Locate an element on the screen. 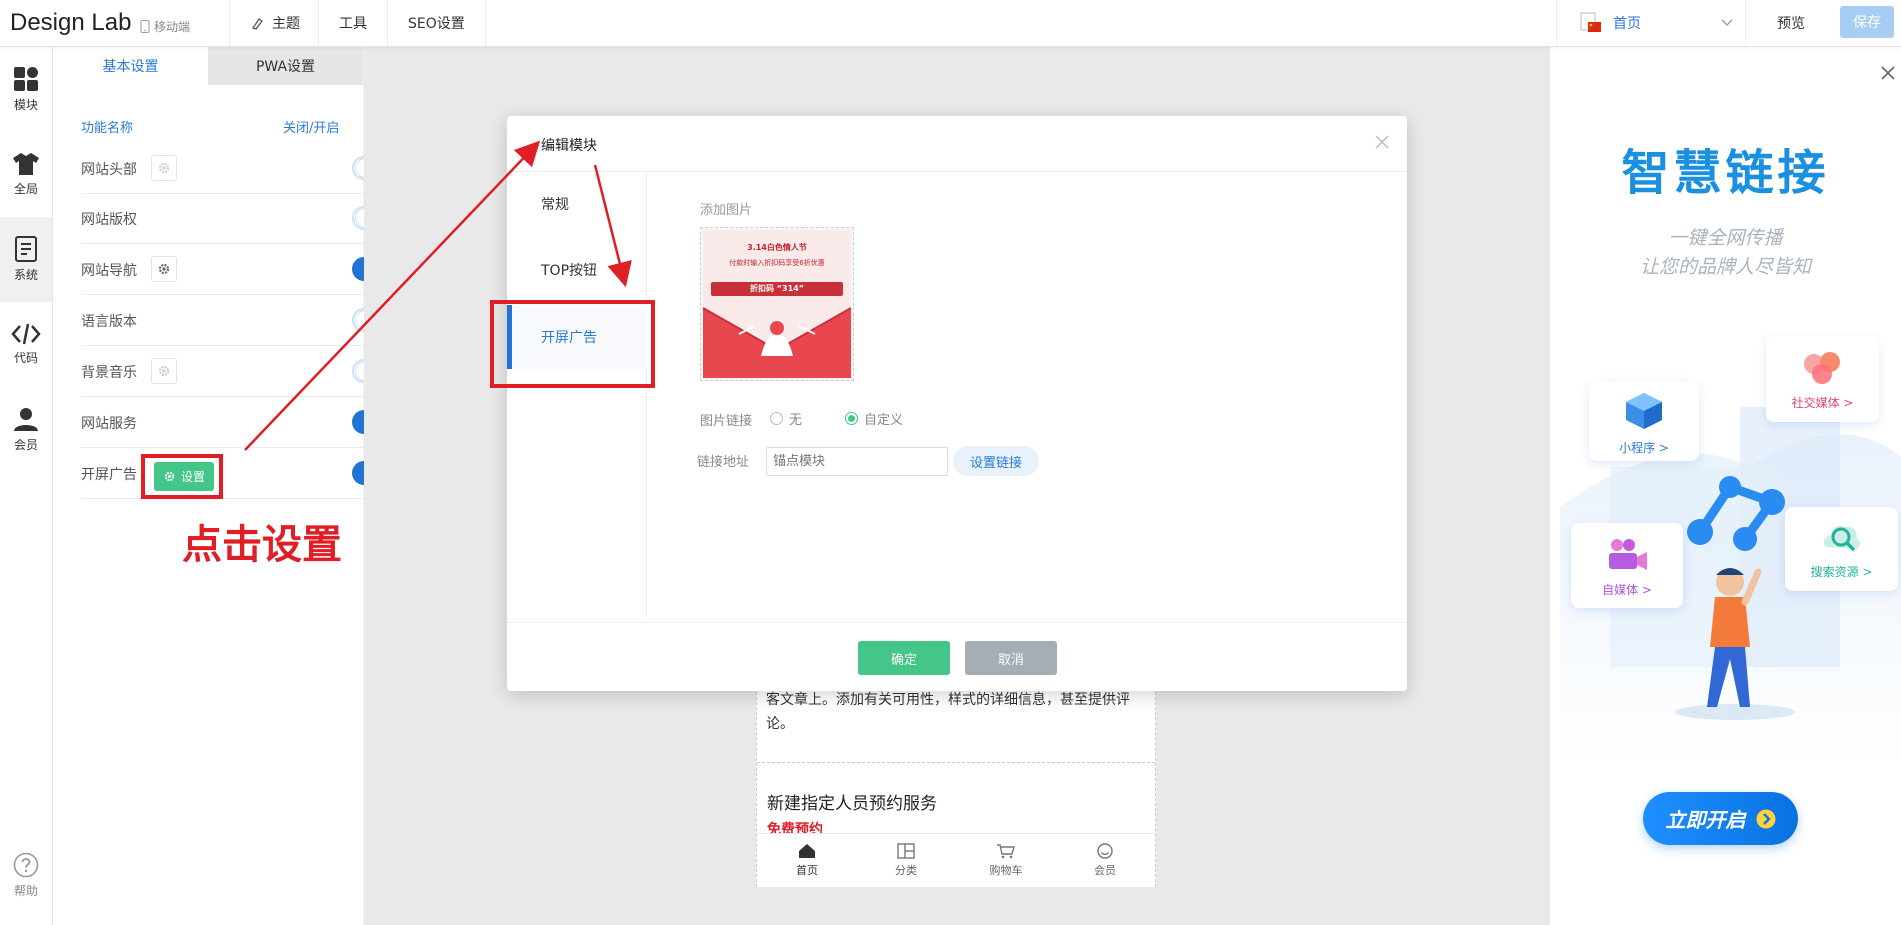 Image resolution: width=1901 pixels, height=925 pixels. feature-label: 网站头部 is located at coordinates (109, 170).